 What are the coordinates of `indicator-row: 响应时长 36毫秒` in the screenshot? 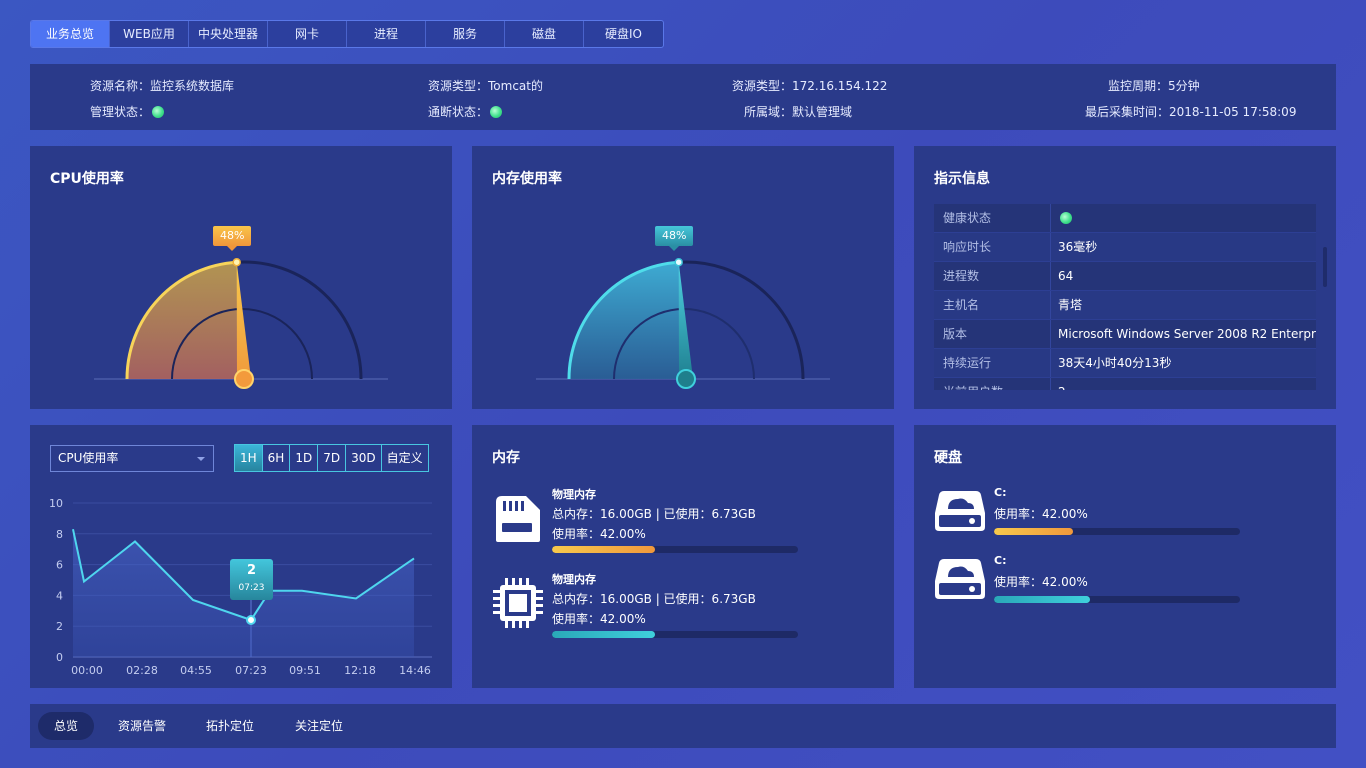 It's located at (1125, 247).